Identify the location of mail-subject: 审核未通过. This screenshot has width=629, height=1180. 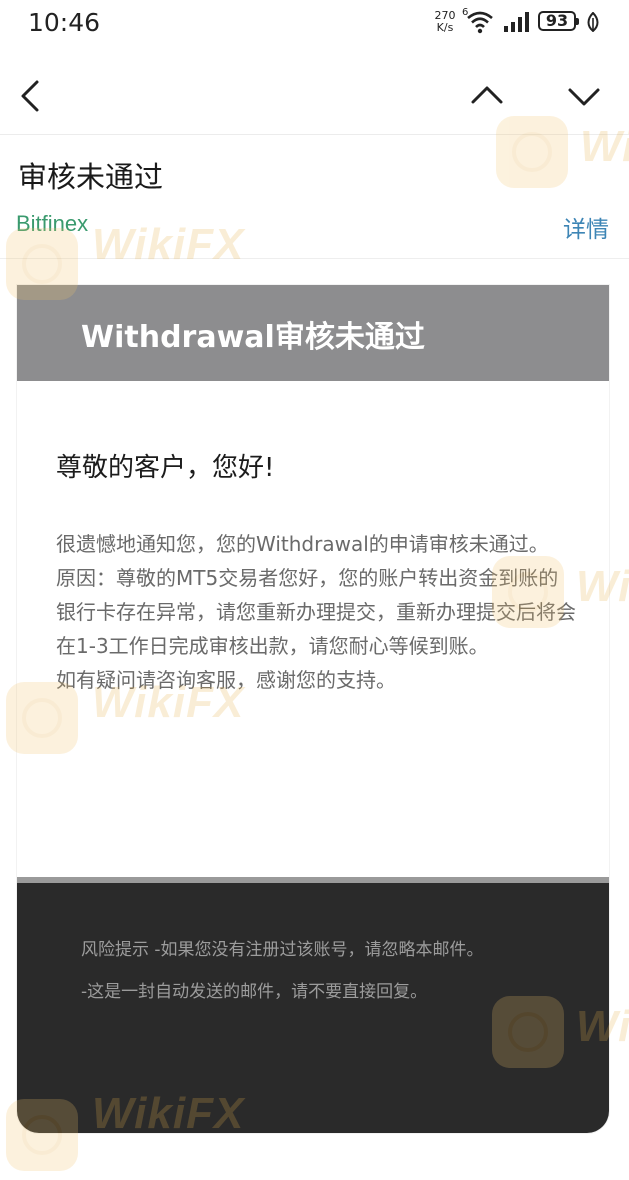
(91, 177).